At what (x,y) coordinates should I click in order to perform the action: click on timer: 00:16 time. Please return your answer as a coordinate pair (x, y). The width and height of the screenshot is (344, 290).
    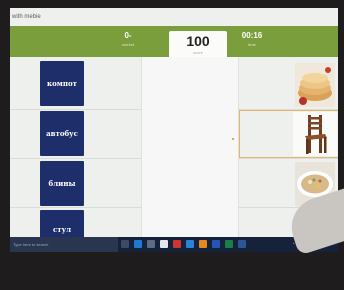
    Looking at the image, I should click on (252, 38).